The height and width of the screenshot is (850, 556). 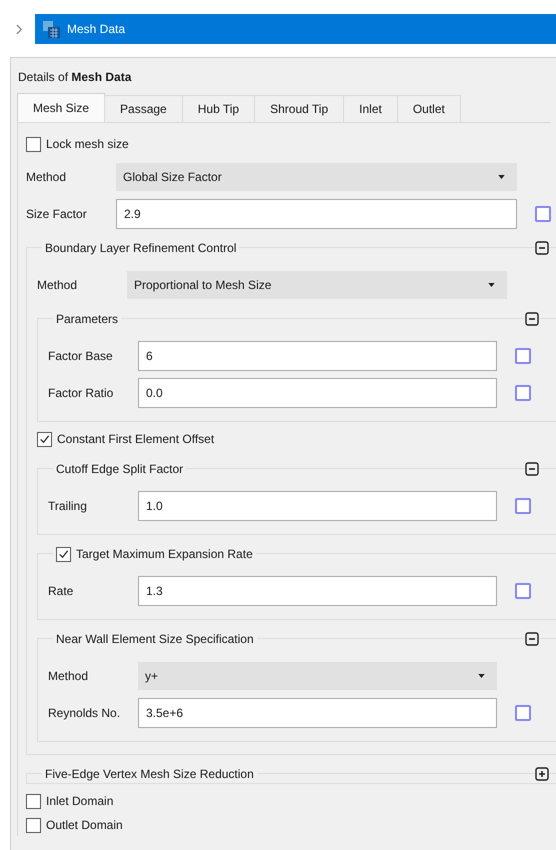 I want to click on checkbox-label: Lock mesh size, so click(x=87, y=144).